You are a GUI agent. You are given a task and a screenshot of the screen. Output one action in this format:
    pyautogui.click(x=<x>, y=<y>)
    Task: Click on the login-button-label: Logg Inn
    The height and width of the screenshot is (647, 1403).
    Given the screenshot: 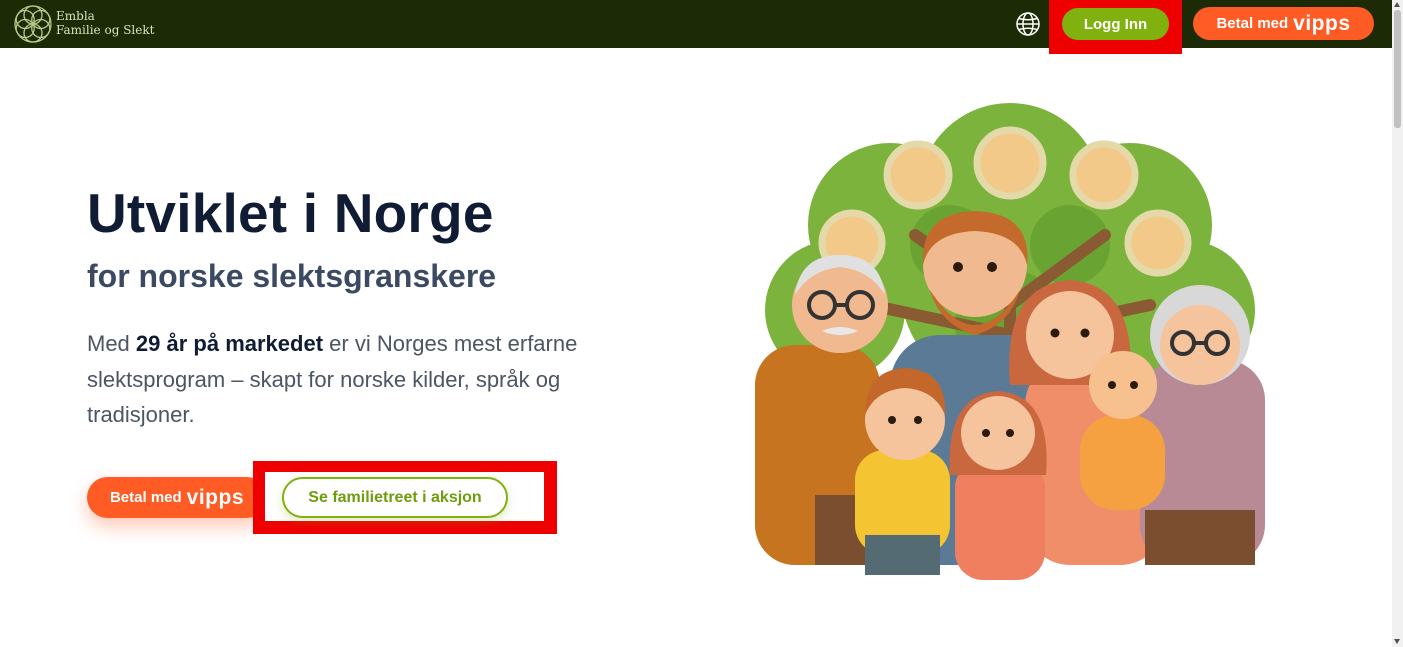 What is the action you would take?
    pyautogui.click(x=1115, y=24)
    